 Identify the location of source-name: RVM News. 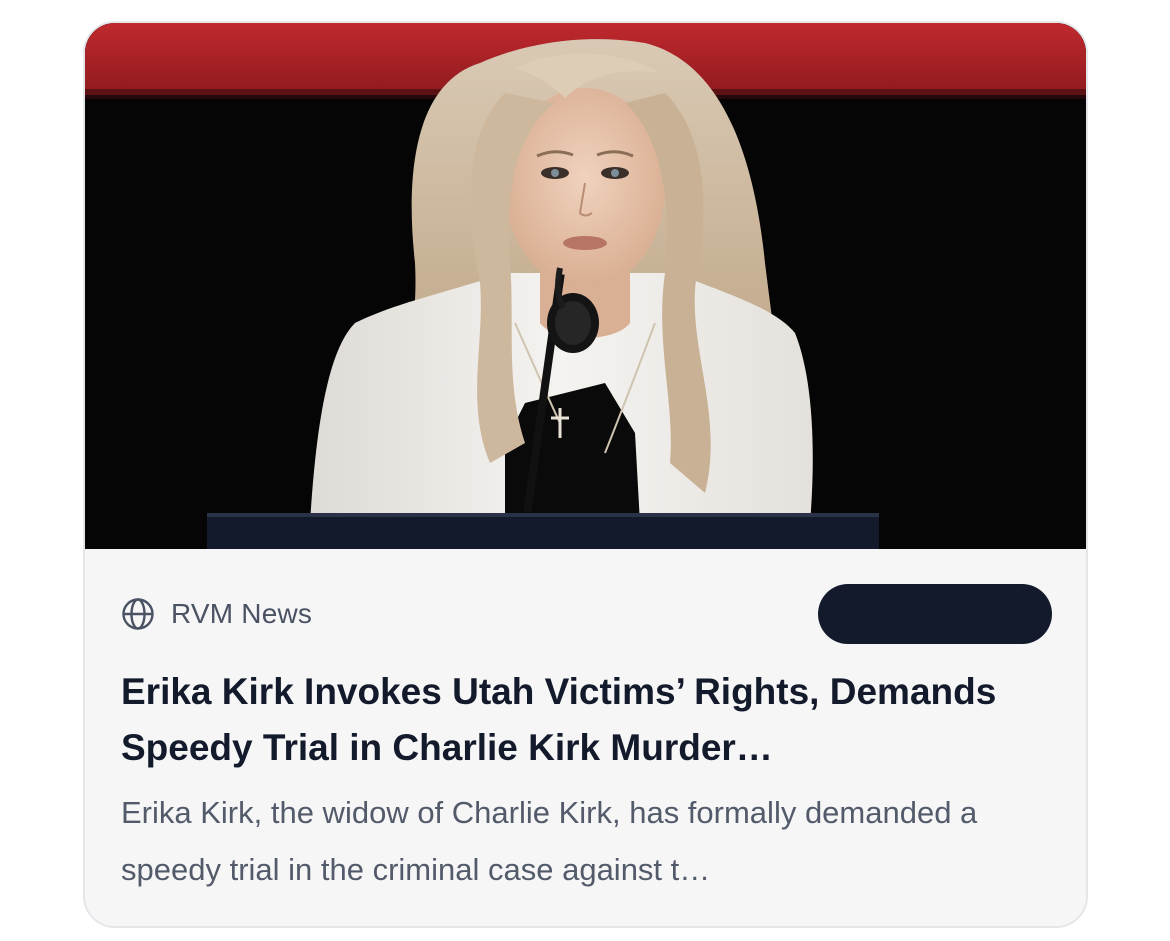
(242, 613).